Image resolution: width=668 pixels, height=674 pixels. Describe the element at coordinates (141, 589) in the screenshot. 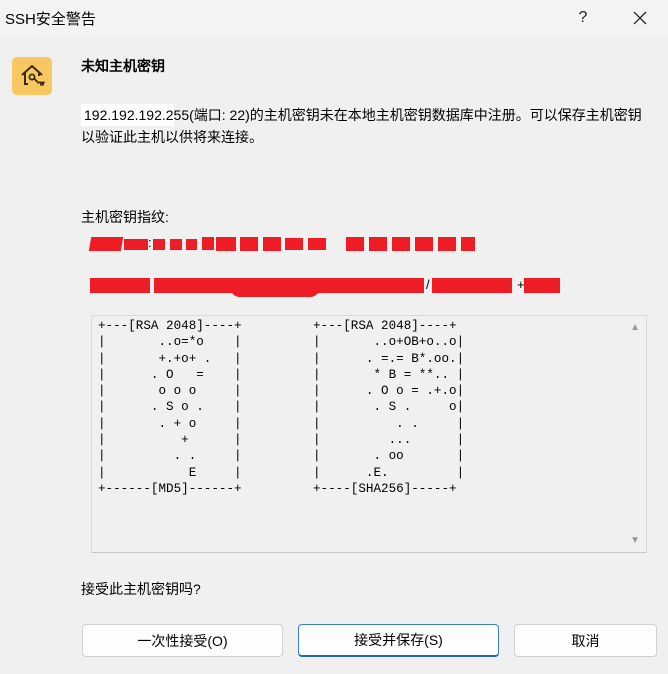

I see `accept-question: 接受此主机密钥吗?` at that location.